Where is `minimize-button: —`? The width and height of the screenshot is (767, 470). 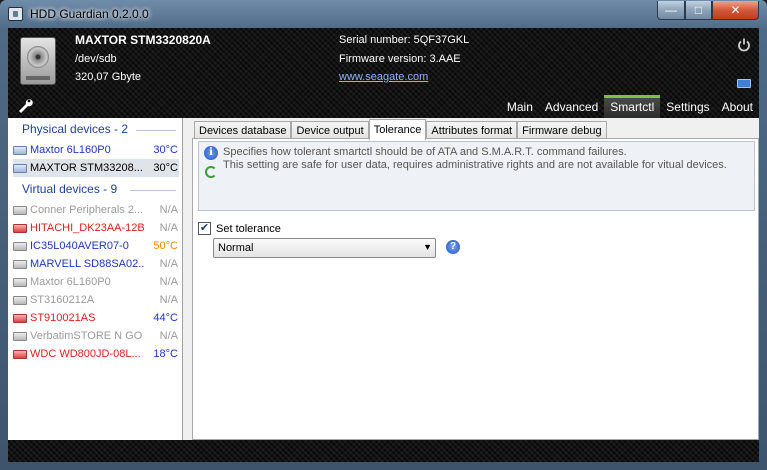
minimize-button: — is located at coordinates (671, 10).